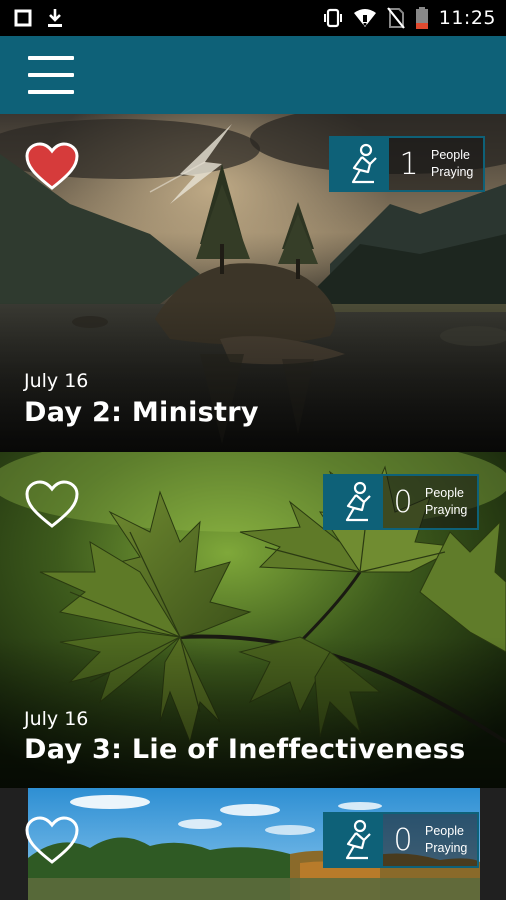 The height and width of the screenshot is (900, 506). I want to click on devotion-card-next: 0 People Praying, so click(253, 844).